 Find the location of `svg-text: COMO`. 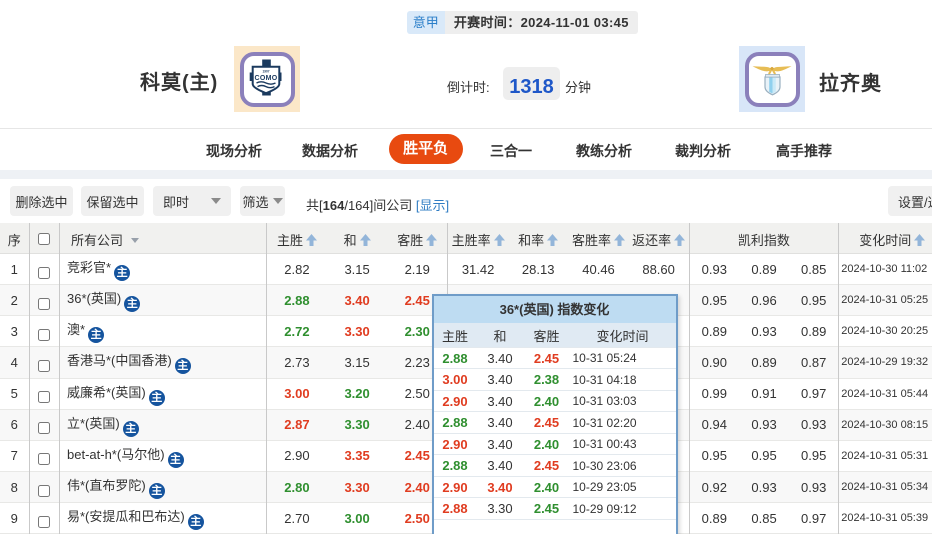

svg-text: COMO is located at coordinates (266, 78).